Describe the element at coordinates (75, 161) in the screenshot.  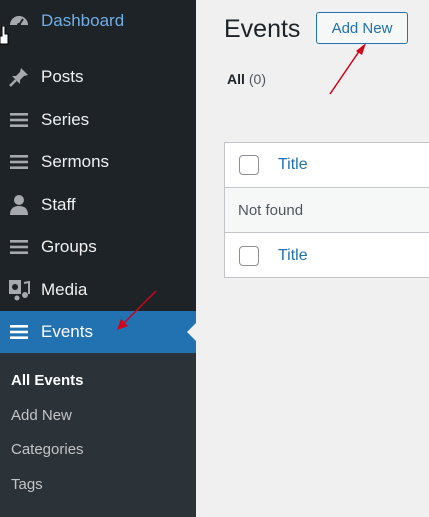
I see `sidebar-item-label: Sermons` at that location.